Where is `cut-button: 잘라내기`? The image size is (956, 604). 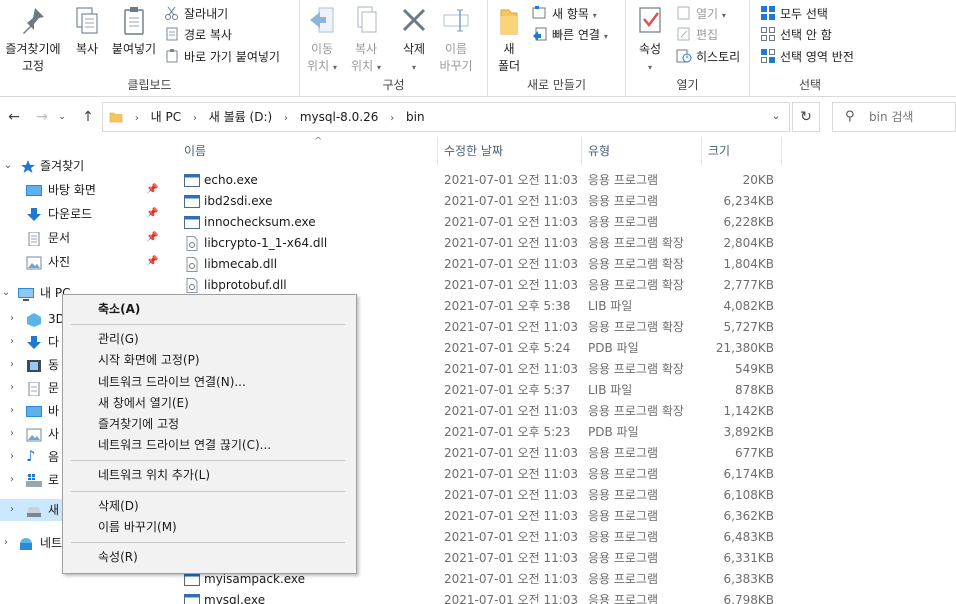
cut-button: 잘라내기 is located at coordinates (196, 14).